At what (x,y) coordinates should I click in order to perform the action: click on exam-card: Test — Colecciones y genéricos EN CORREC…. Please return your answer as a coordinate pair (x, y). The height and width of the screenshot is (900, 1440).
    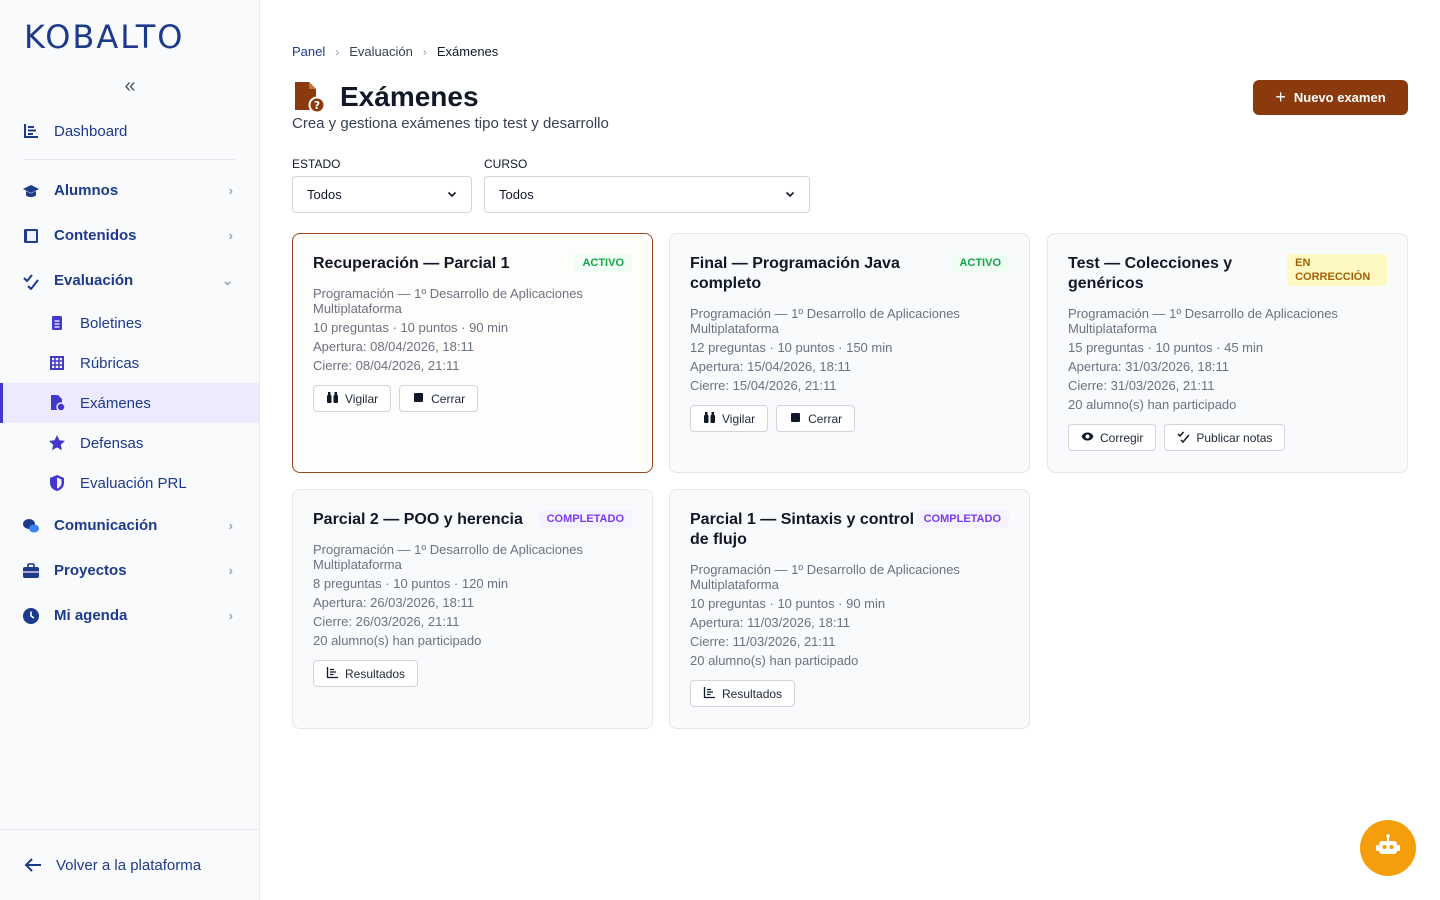
    Looking at the image, I should click on (1227, 353).